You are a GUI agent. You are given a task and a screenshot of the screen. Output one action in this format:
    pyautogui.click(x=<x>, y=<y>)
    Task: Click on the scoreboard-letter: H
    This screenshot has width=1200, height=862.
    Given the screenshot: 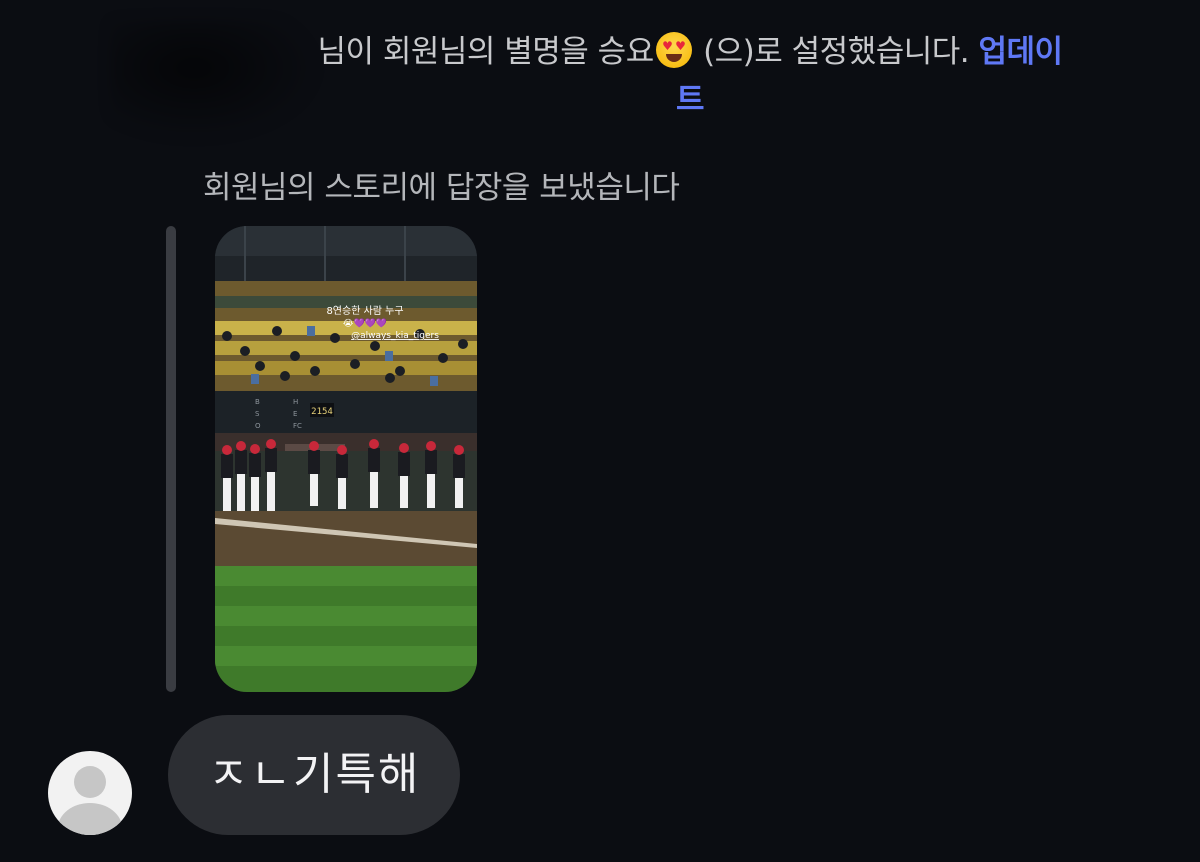 What is the action you would take?
    pyautogui.click(x=295, y=402)
    